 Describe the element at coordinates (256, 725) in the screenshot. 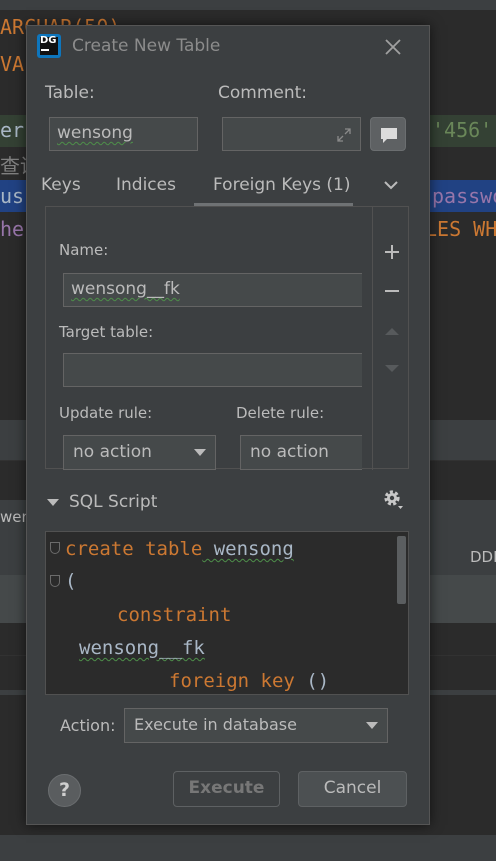

I see `action-select: Execute in database` at that location.